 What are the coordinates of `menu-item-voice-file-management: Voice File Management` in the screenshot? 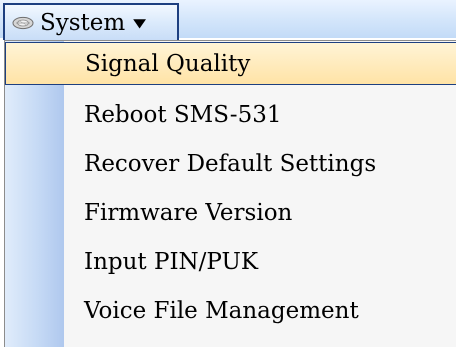 It's located at (230, 310).